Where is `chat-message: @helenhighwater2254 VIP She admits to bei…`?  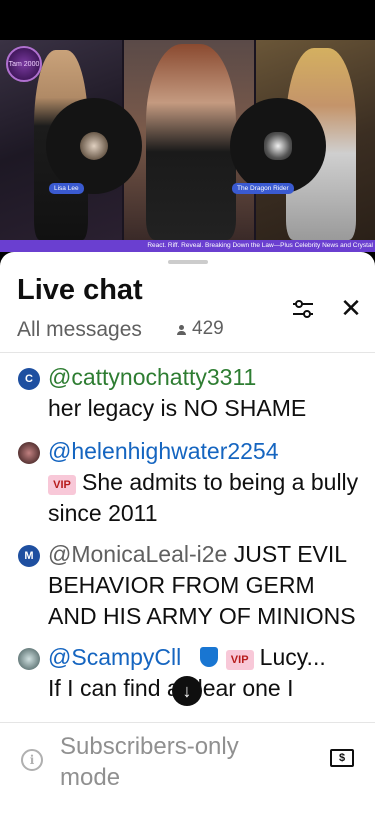 chat-message: @helenhighwater2254 VIP She admits to bei… is located at coordinates (187, 482).